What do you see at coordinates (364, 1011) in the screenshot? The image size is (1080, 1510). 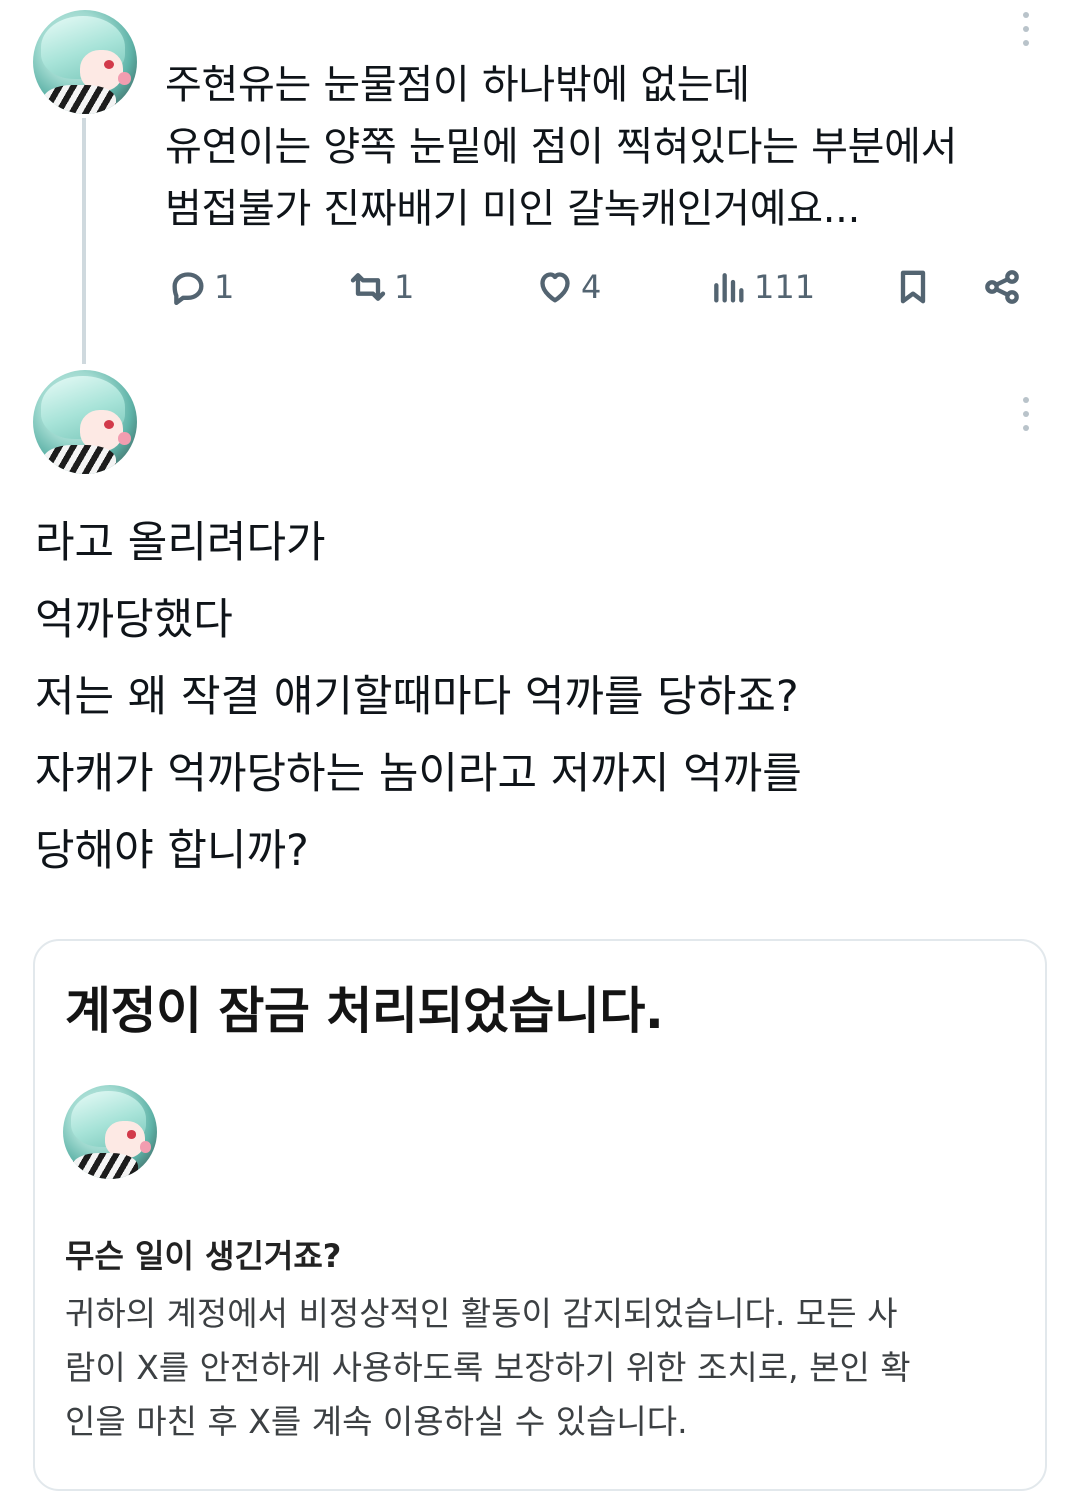 I see `locked-title: 계정이 잠금 처리되었습니다.` at bounding box center [364, 1011].